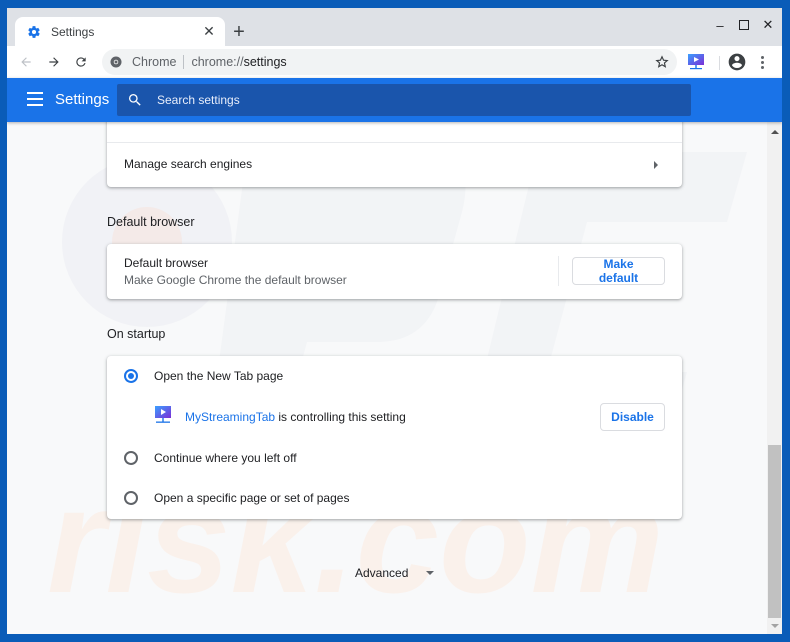  Describe the element at coordinates (774, 531) in the screenshot. I see `scrollbar-thumb` at that location.